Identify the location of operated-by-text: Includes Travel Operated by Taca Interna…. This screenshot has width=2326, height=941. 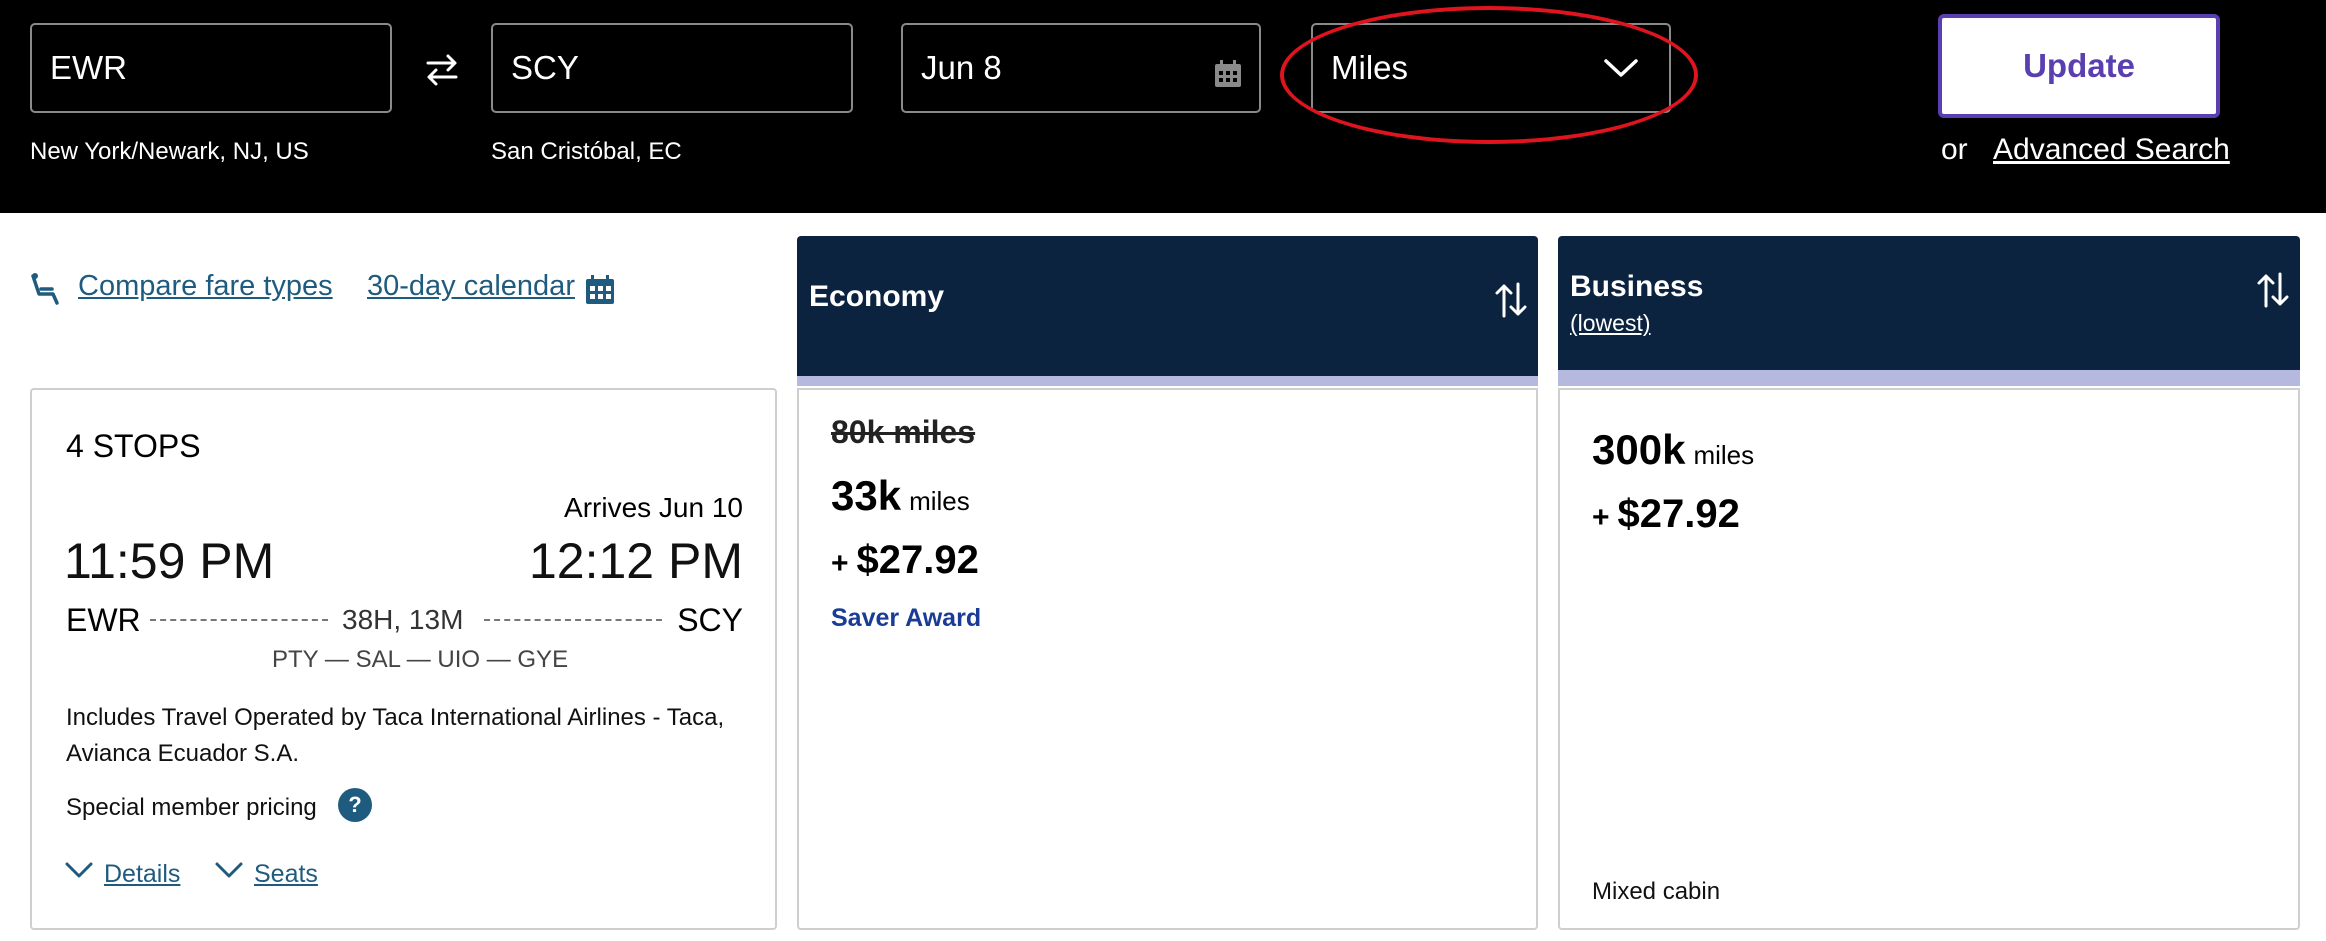
(395, 735).